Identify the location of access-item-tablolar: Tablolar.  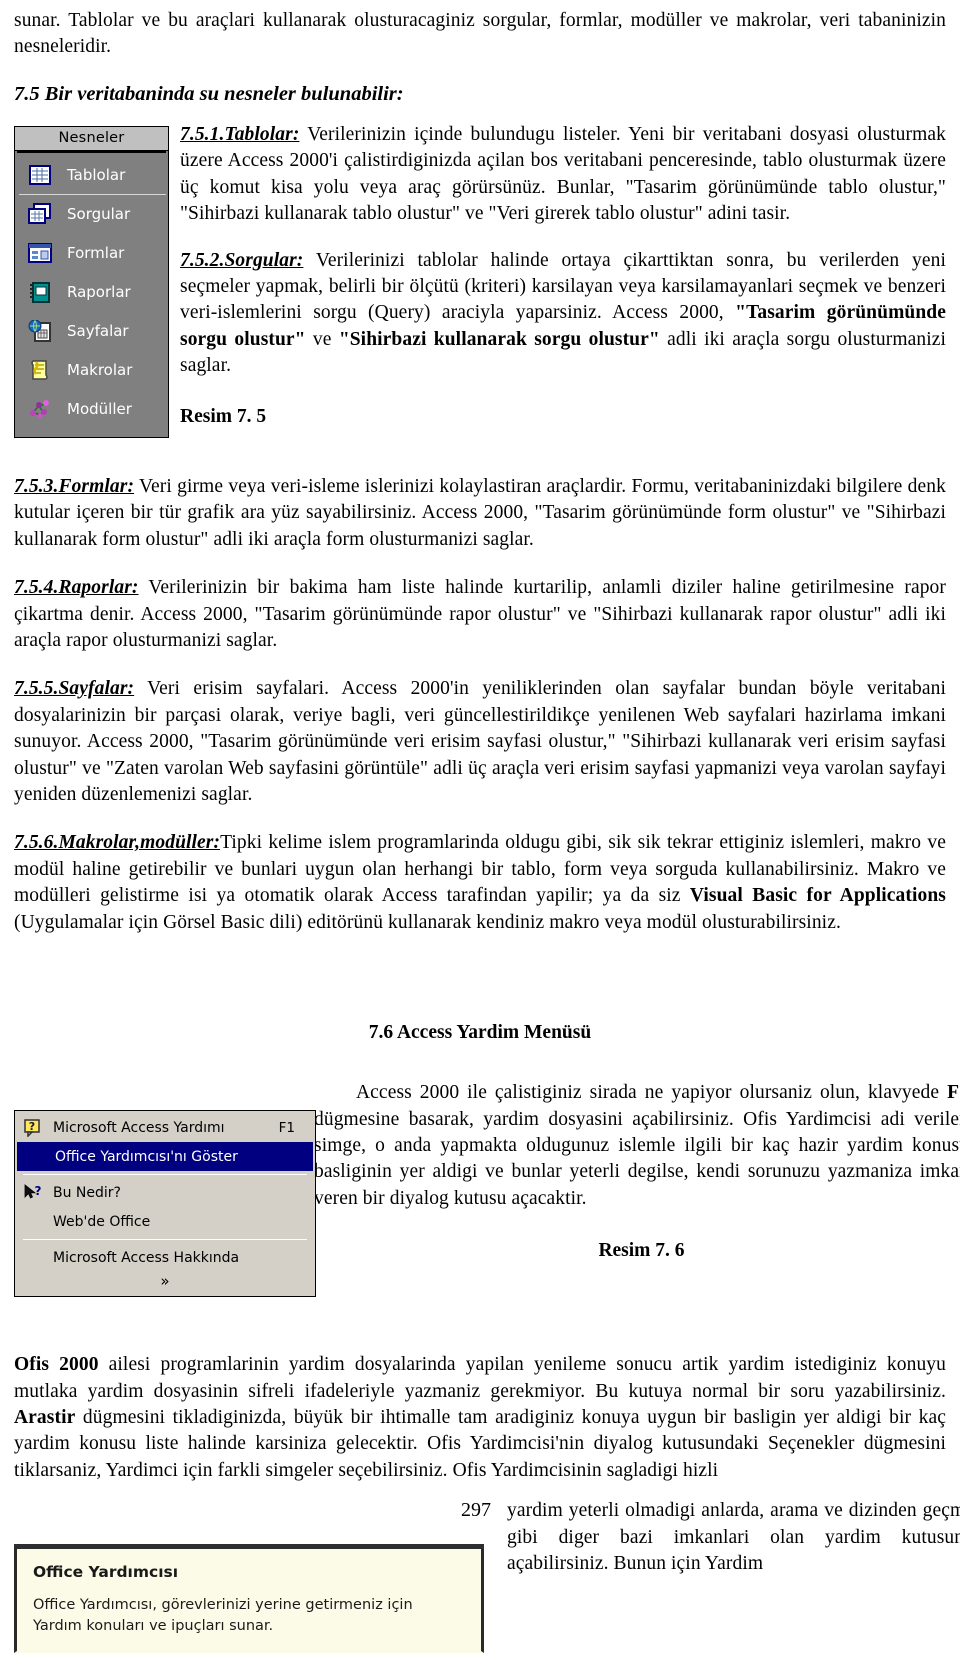
(92, 175).